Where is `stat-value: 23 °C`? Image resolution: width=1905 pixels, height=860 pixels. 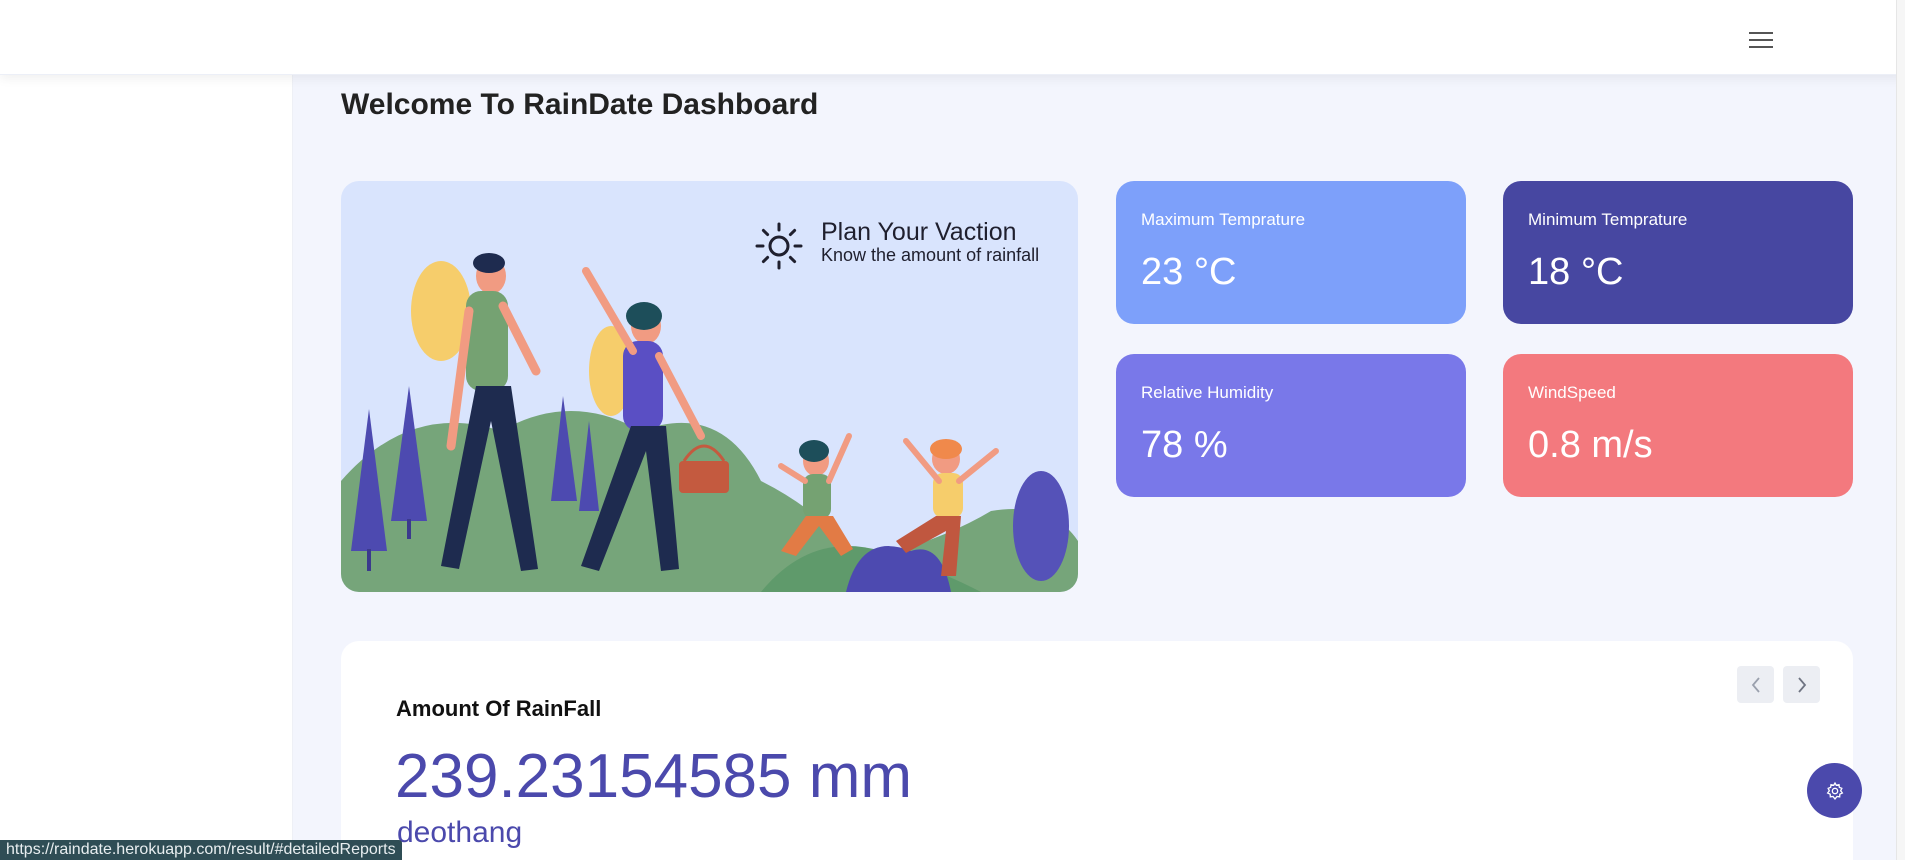 stat-value: 23 °C is located at coordinates (1189, 272).